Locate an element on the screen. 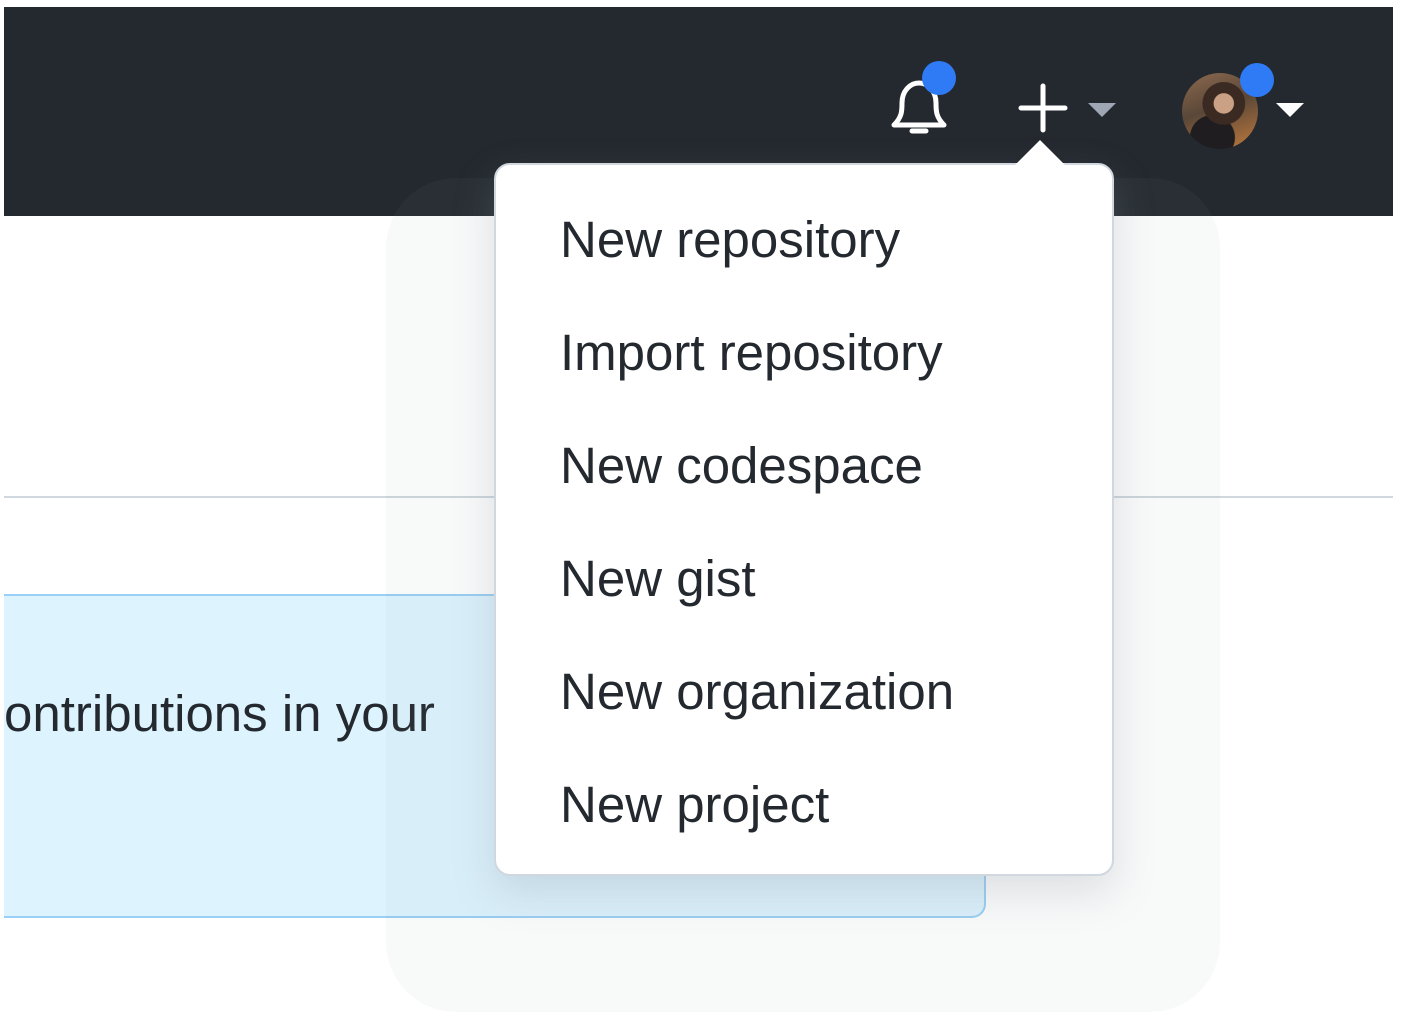  menu-item-new-codespace: New codespace is located at coordinates (804, 465).